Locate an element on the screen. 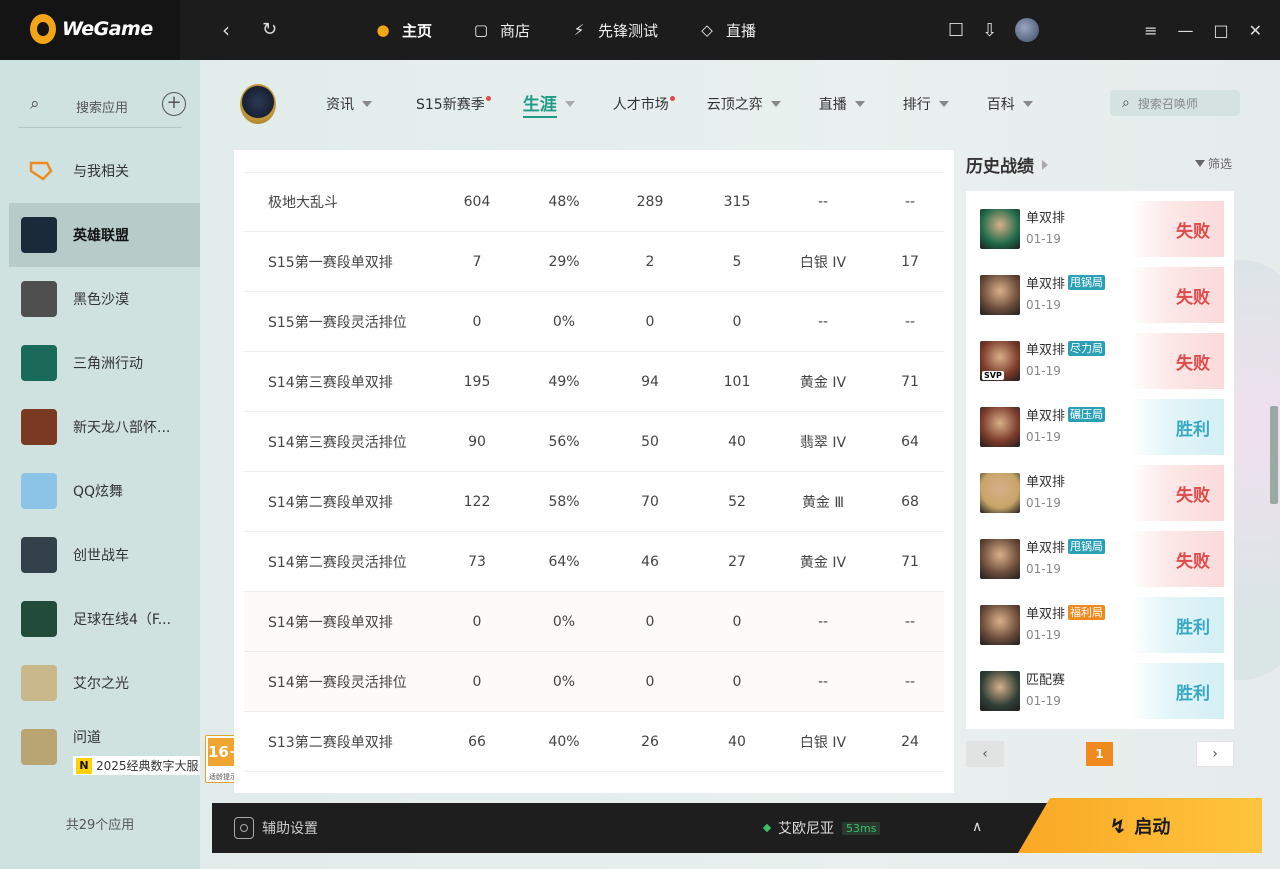  stat-cell: 195 is located at coordinates (477, 381).